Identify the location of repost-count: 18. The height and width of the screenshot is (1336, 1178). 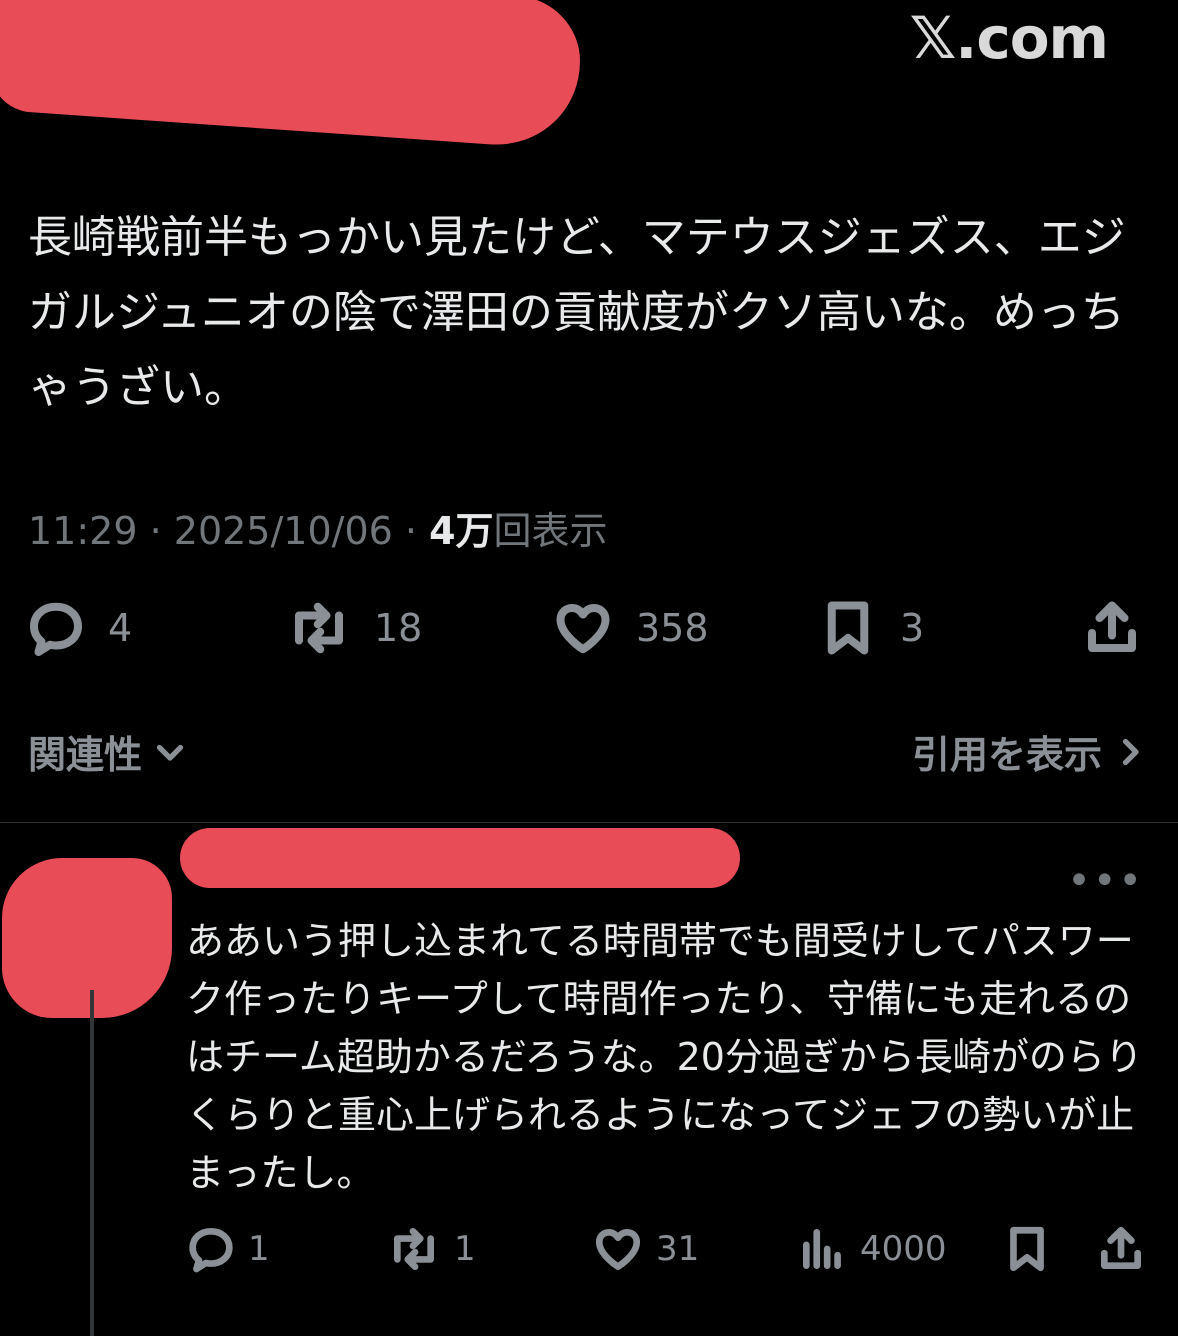
(398, 628).